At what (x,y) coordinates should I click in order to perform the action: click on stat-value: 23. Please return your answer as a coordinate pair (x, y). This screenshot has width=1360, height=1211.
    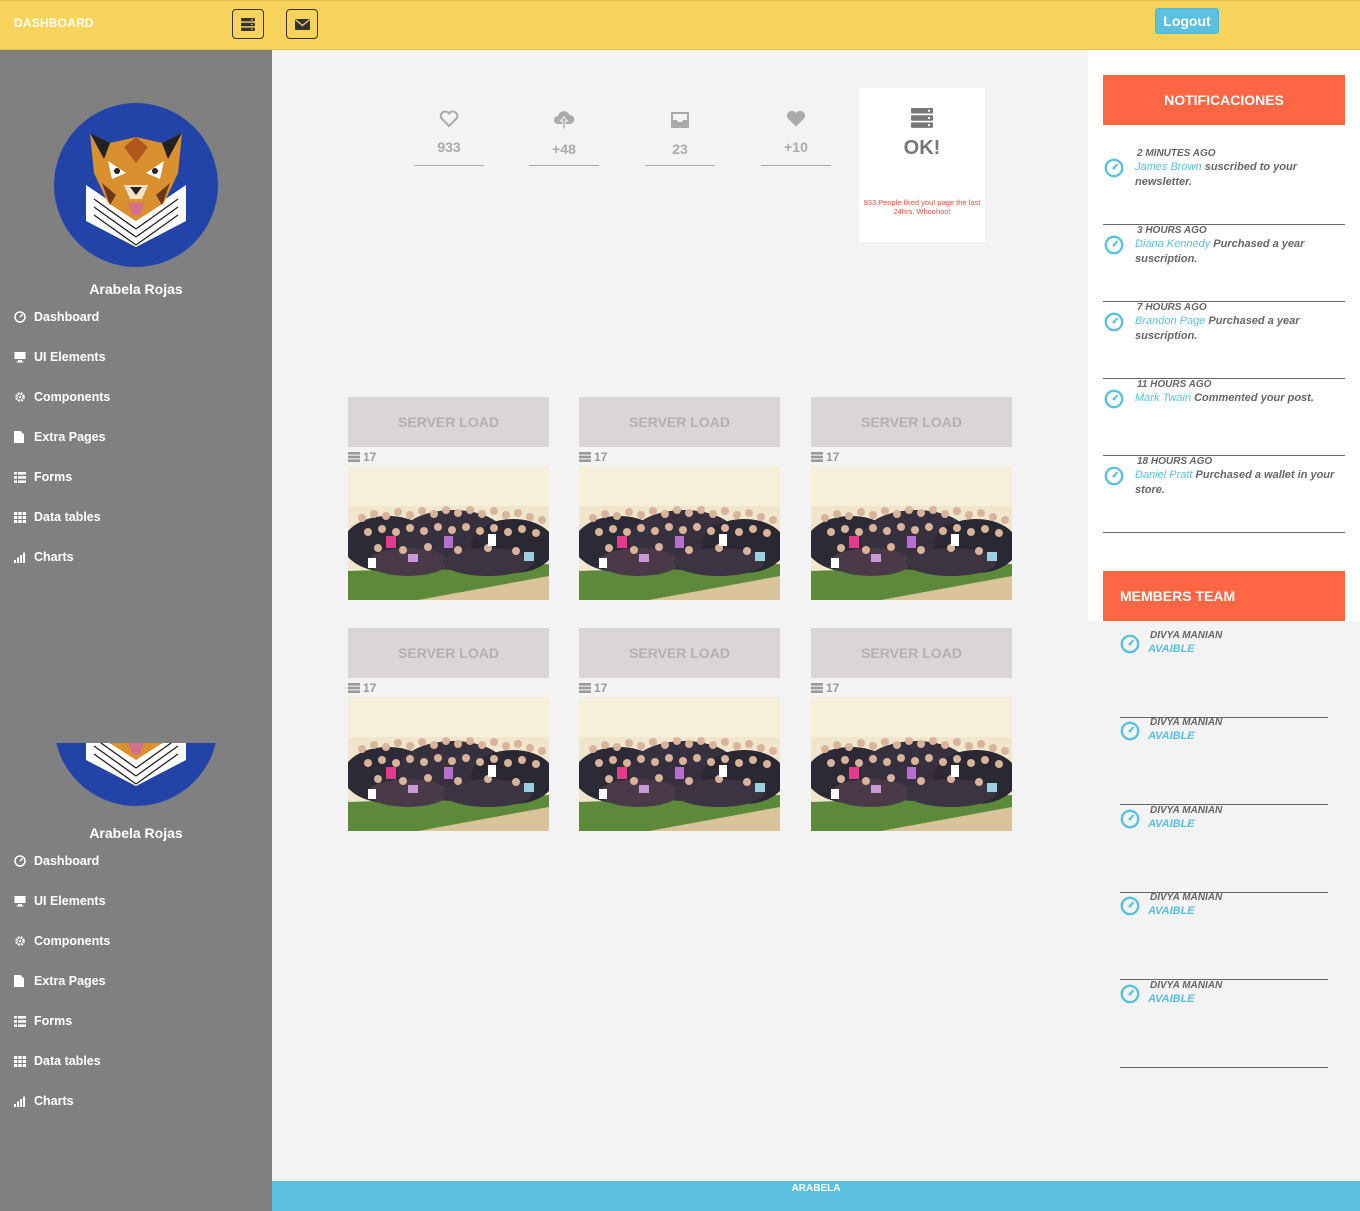
    Looking at the image, I should click on (680, 149).